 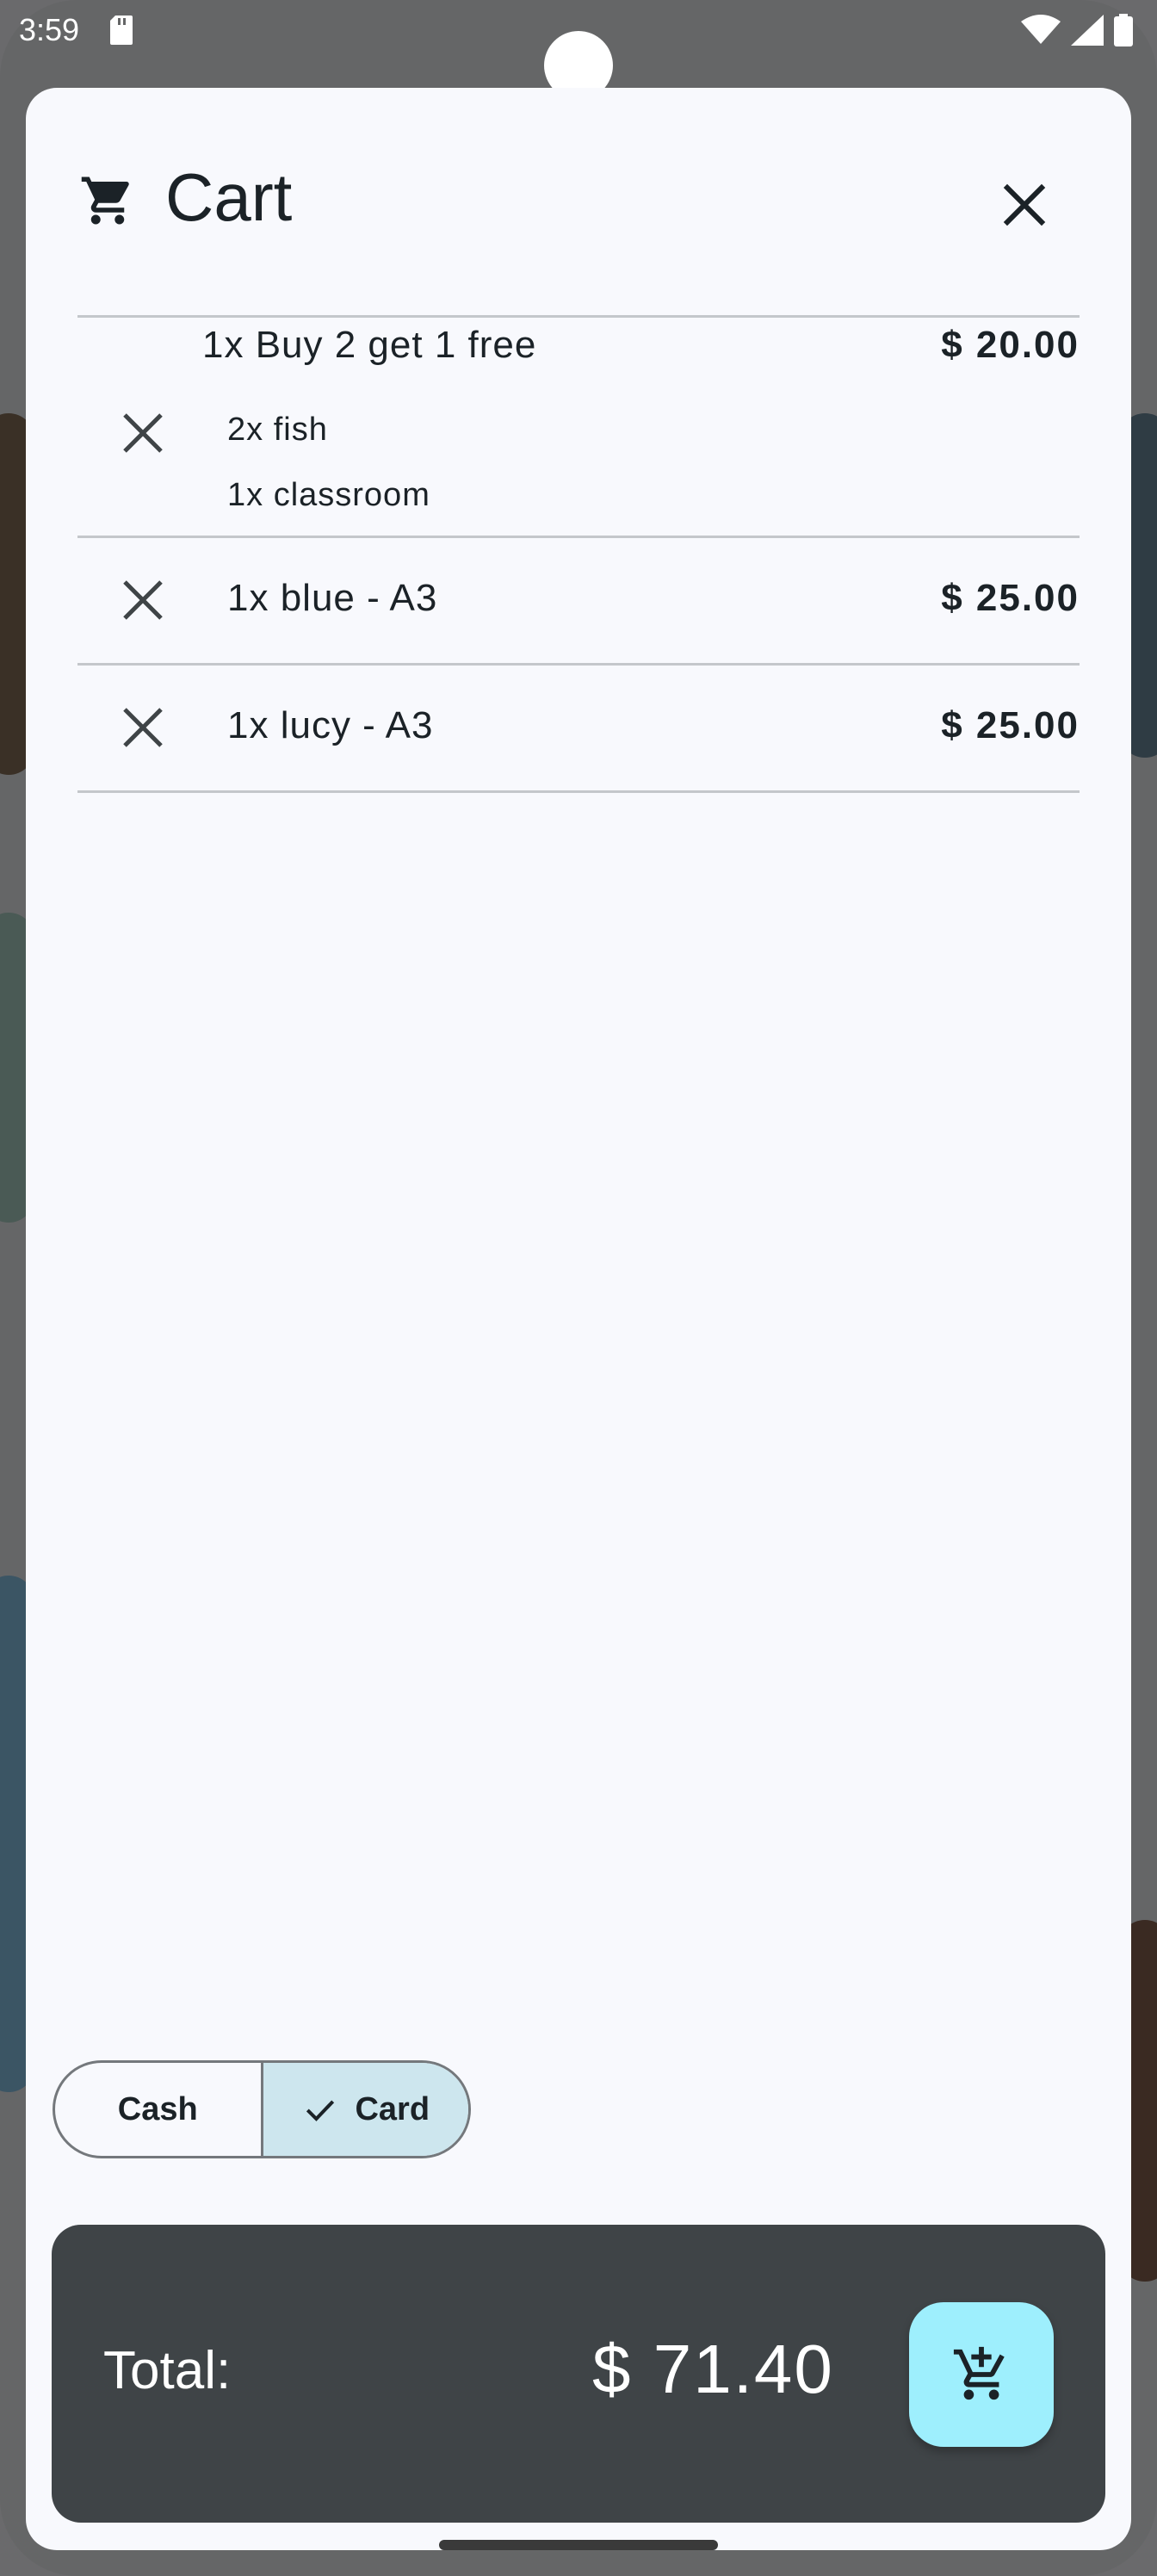 What do you see at coordinates (1088, 30) in the screenshot?
I see `signal-icon` at bounding box center [1088, 30].